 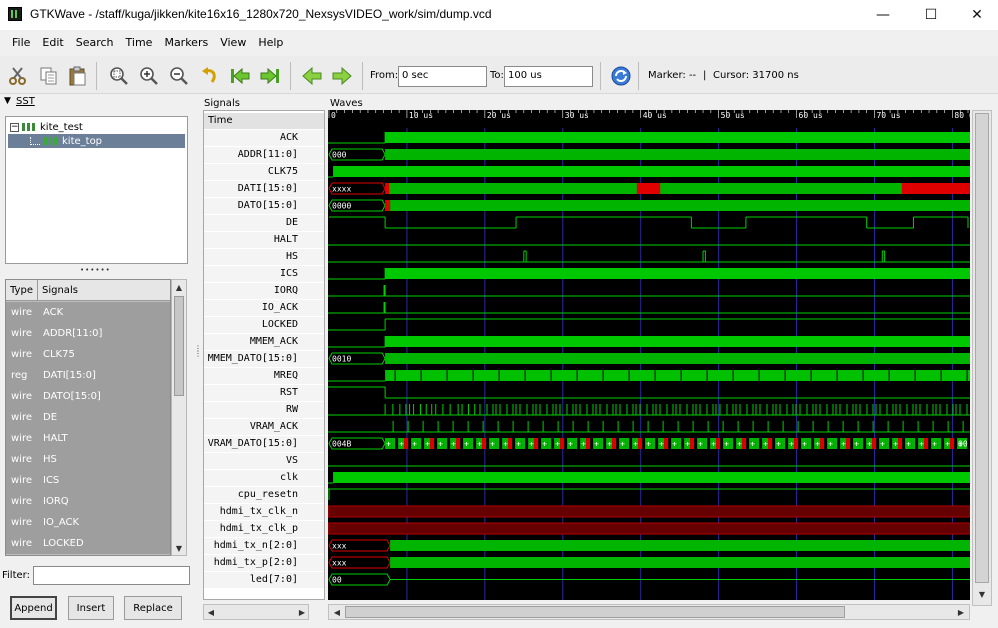 I want to click on menu-edit: Edit, so click(x=52, y=42).